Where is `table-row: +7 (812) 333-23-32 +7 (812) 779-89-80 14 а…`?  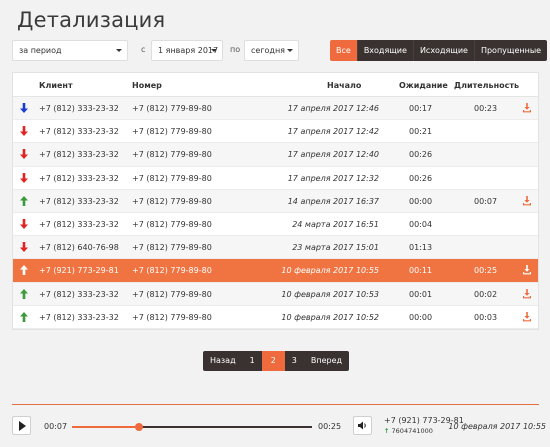
table-row: +7 (812) 333-23-32 +7 (812) 779-89-80 14 а… is located at coordinates (275, 201).